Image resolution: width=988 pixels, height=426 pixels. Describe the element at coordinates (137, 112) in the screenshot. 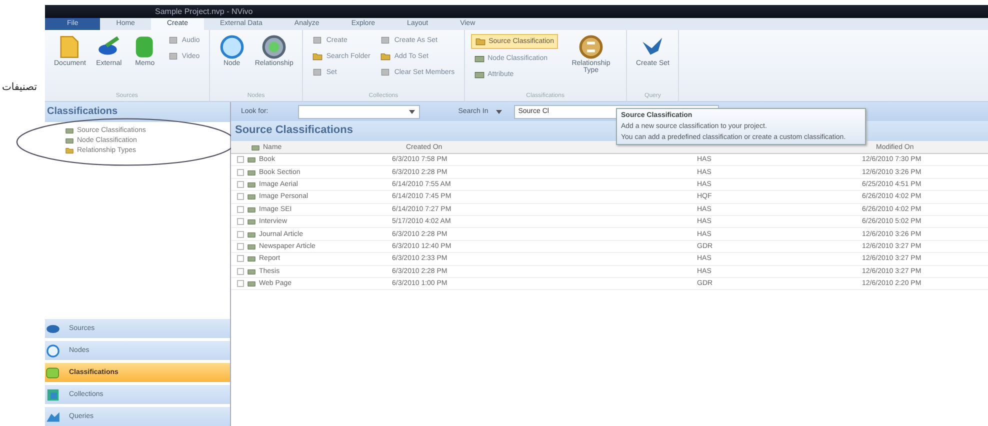

I see `pane-title: Classifications` at that location.